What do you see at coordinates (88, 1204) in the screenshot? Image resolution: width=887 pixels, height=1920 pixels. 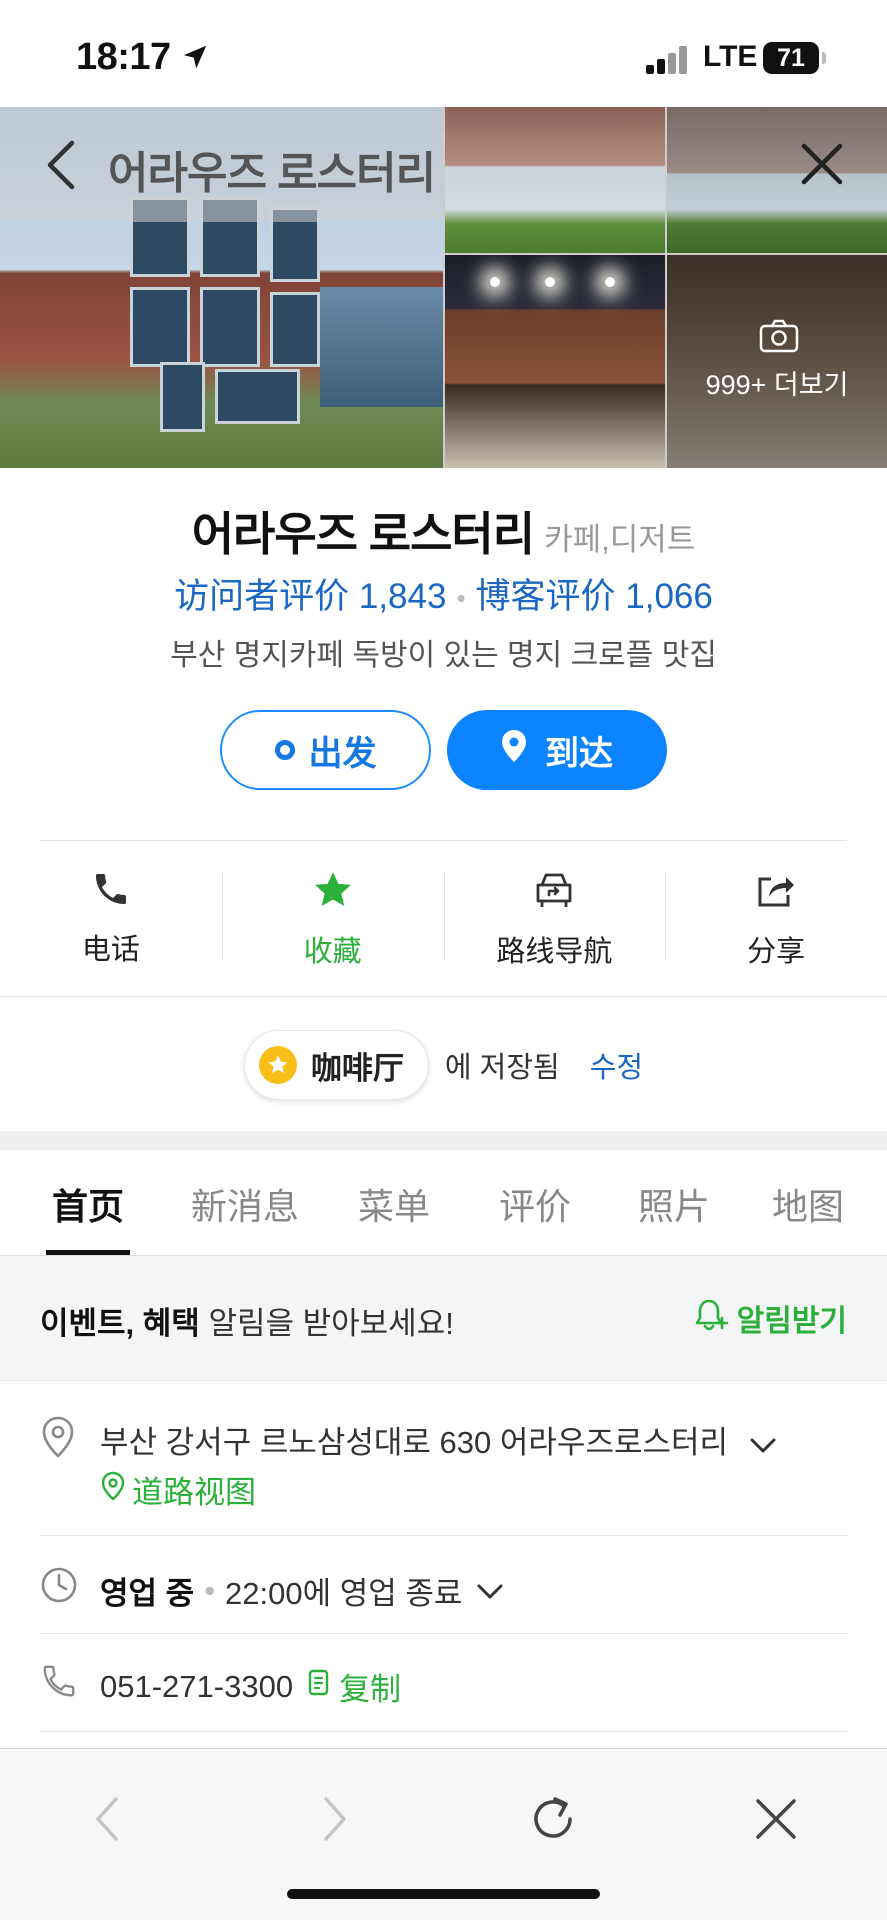 I see `tab-home: 首页` at bounding box center [88, 1204].